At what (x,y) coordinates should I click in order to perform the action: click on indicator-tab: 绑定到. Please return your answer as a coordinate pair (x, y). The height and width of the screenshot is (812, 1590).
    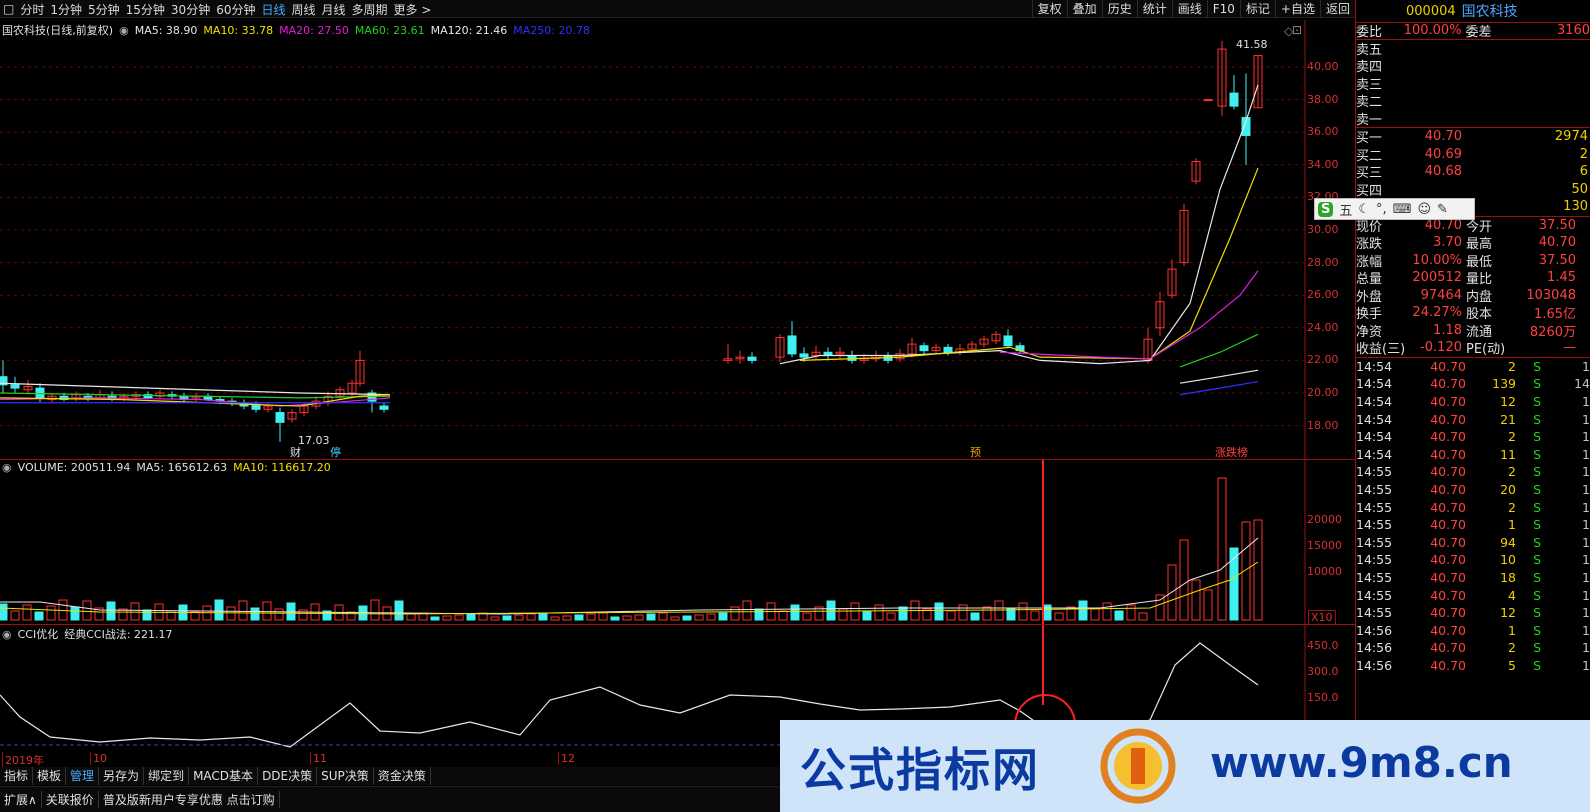
    Looking at the image, I should click on (167, 776).